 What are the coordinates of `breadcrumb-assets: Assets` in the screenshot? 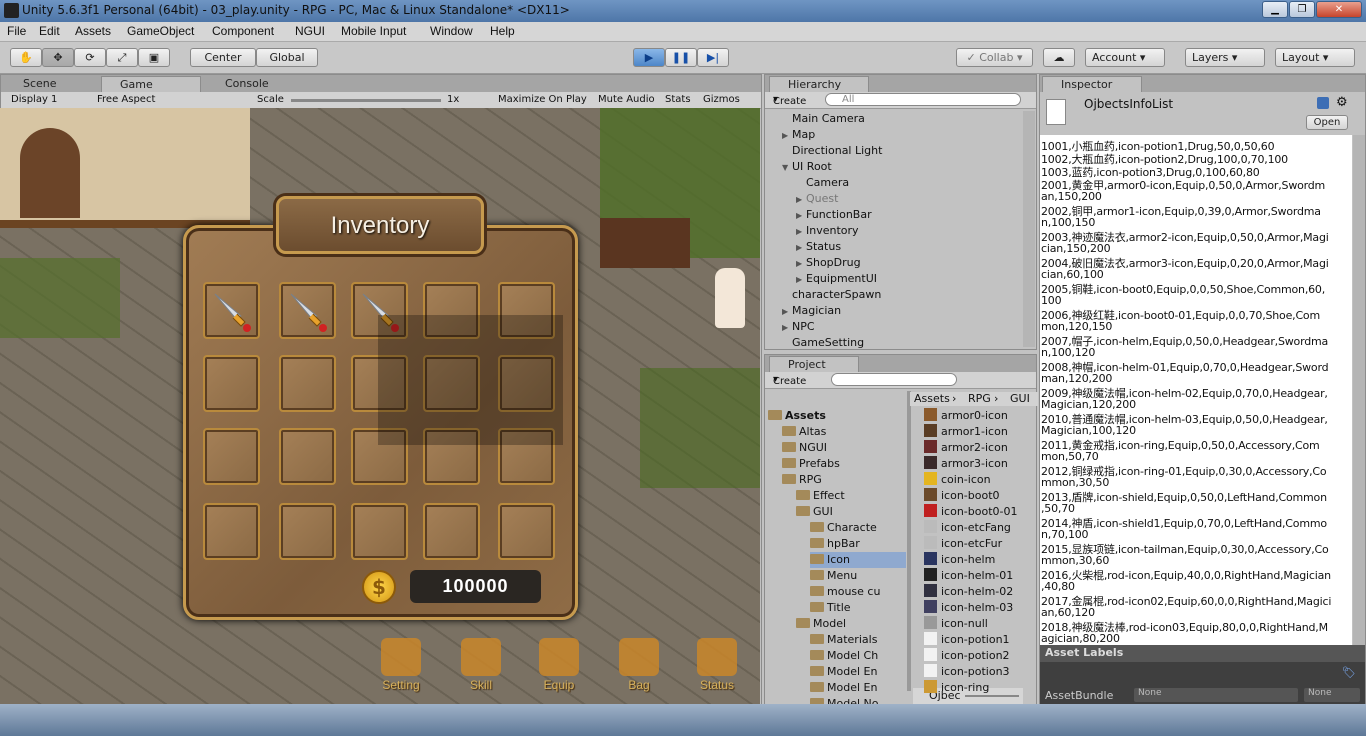 It's located at (932, 398).